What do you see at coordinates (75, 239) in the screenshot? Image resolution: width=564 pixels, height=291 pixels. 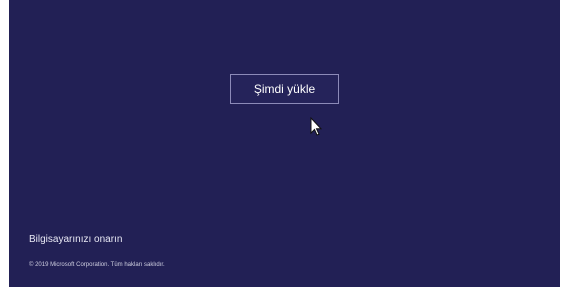 I see `repair-computer-link: Bilgisayarınızı onarın` at bounding box center [75, 239].